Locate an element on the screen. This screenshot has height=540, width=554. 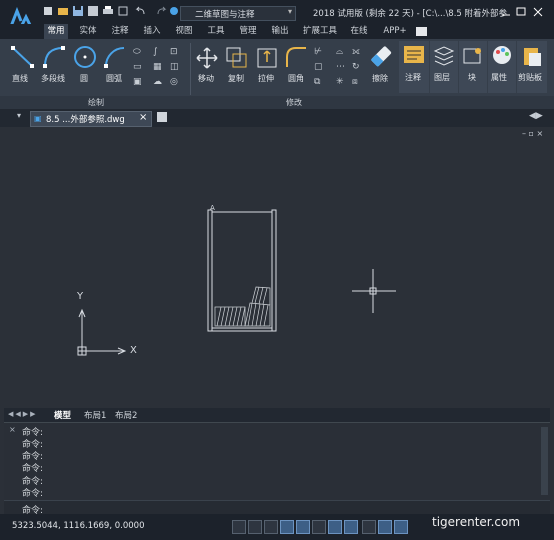
chevron-down-icon: ▾ is located at coordinates (289, 11).